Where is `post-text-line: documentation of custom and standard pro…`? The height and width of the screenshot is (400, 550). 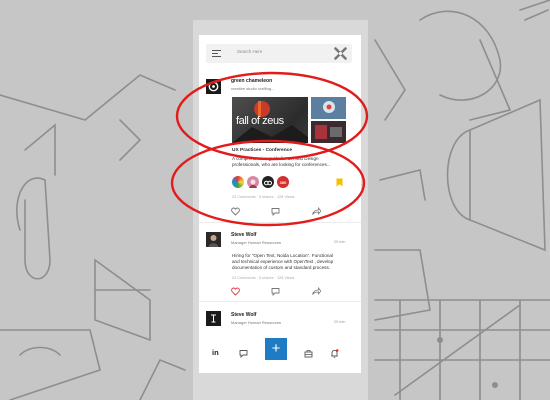 post-text-line: documentation of custom and standard pro… is located at coordinates (281, 267).